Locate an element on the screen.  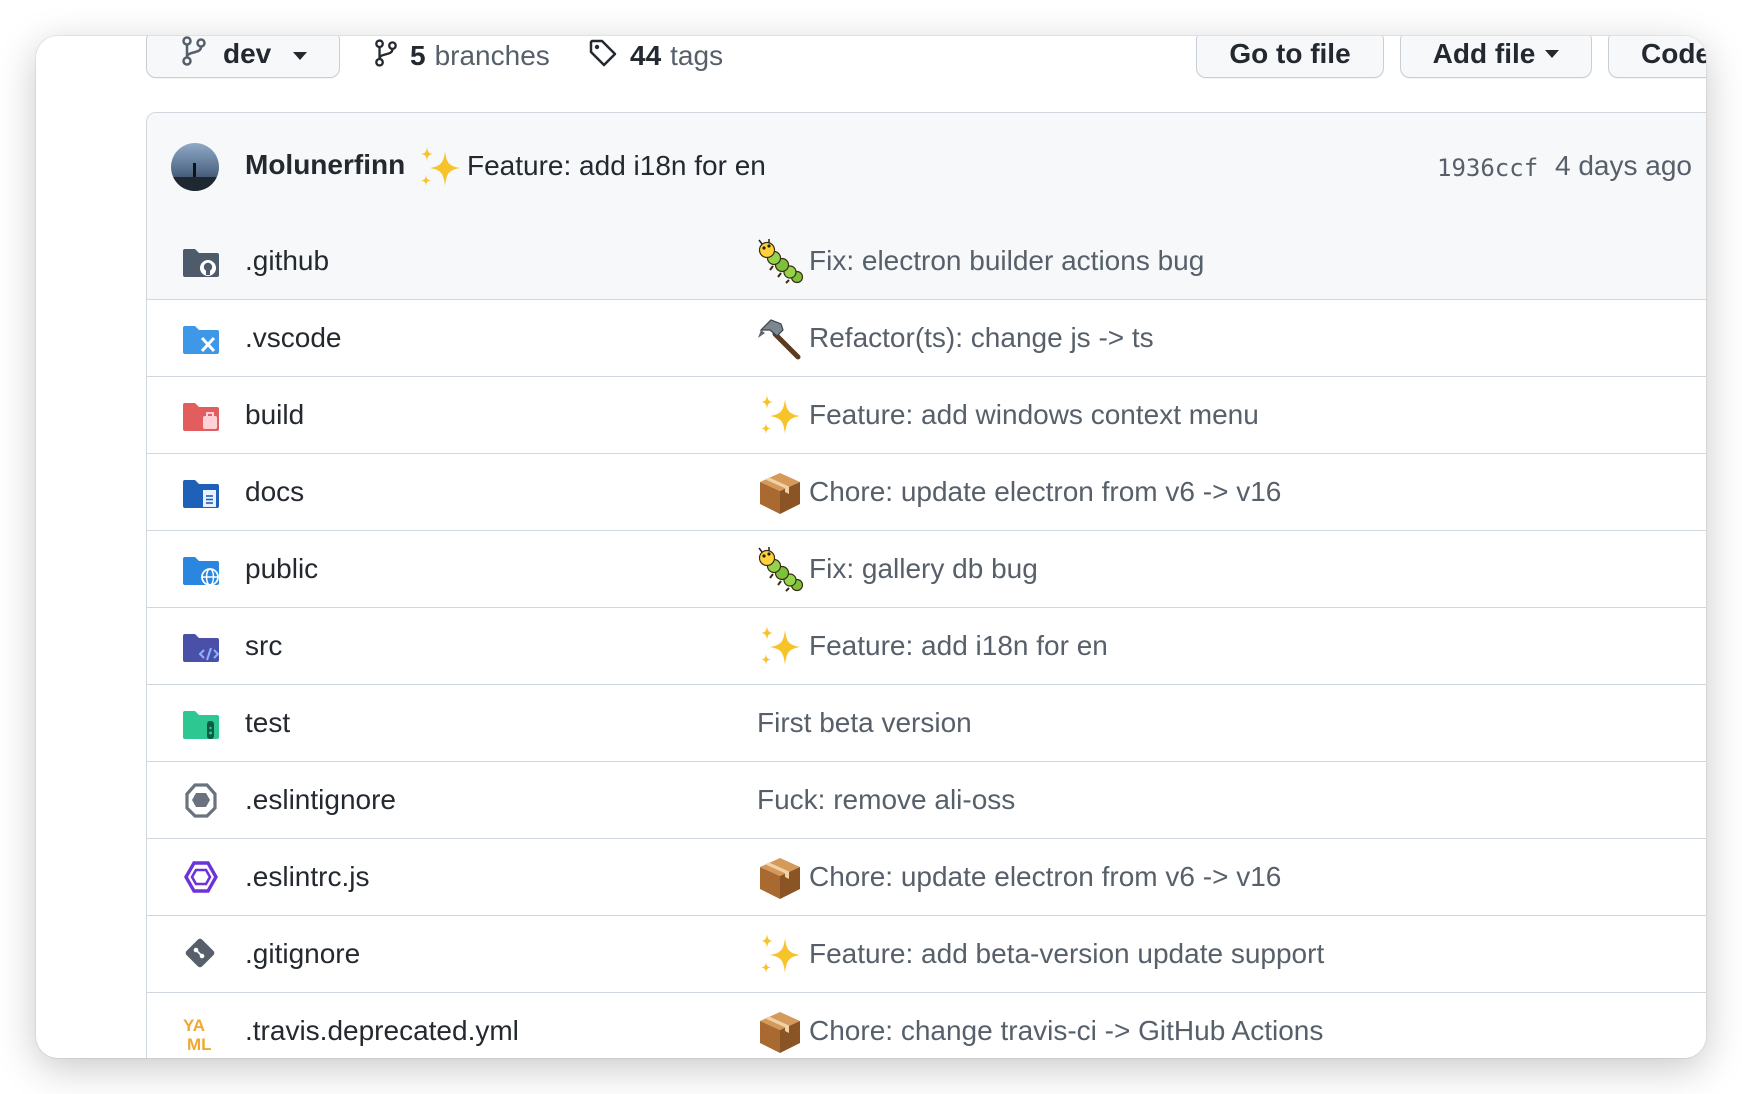
add-file-button: Add file is located at coordinates (1496, 57).